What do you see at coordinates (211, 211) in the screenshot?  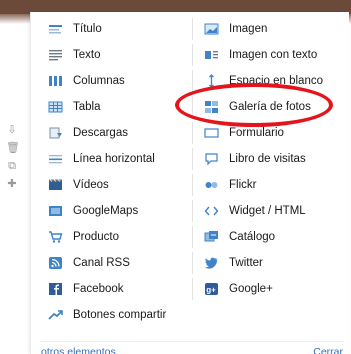 I see `code-icon` at bounding box center [211, 211].